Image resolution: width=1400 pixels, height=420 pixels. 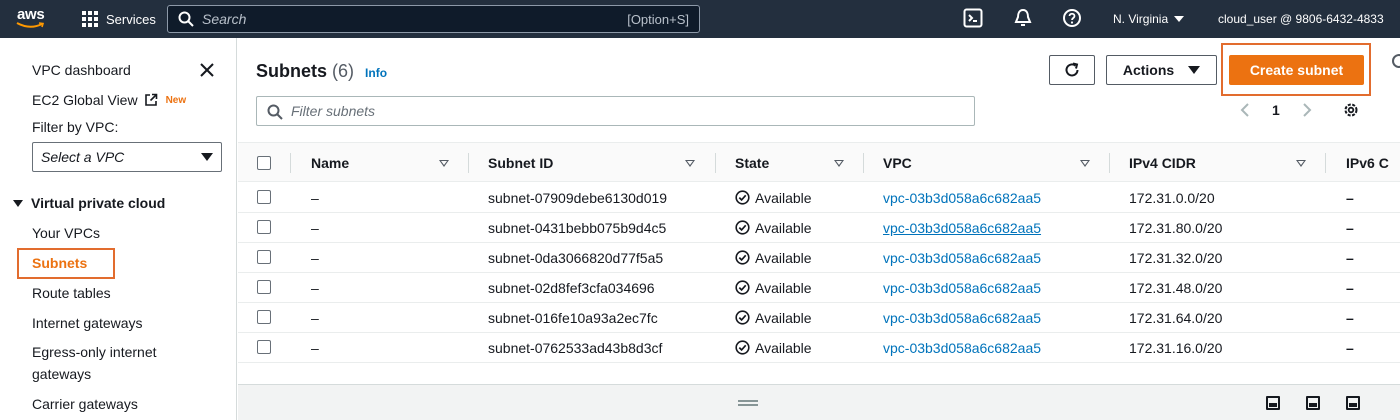 I want to click on sort-state-icon, so click(x=839, y=163).